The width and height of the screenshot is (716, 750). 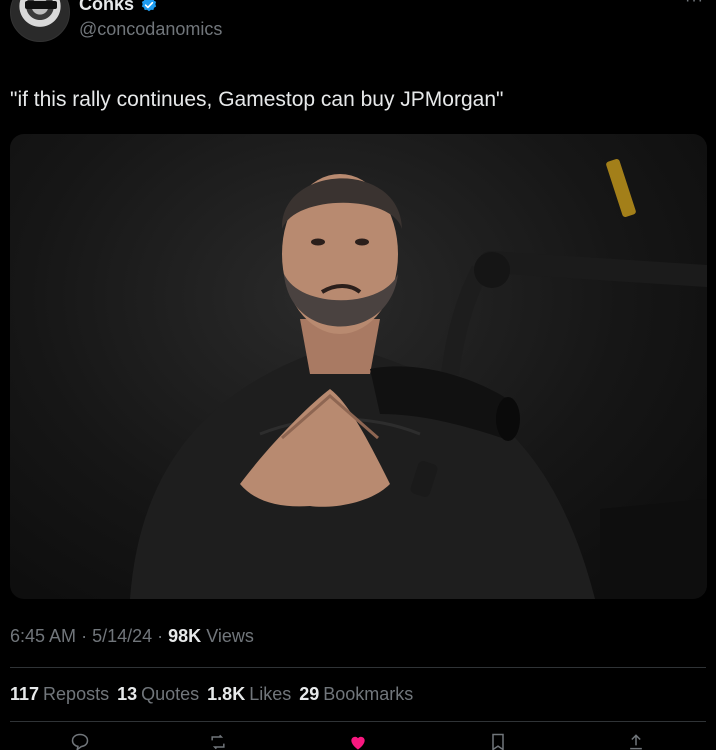 What do you see at coordinates (368, 694) in the screenshot?
I see `bookmarks-label: Bookmarks` at bounding box center [368, 694].